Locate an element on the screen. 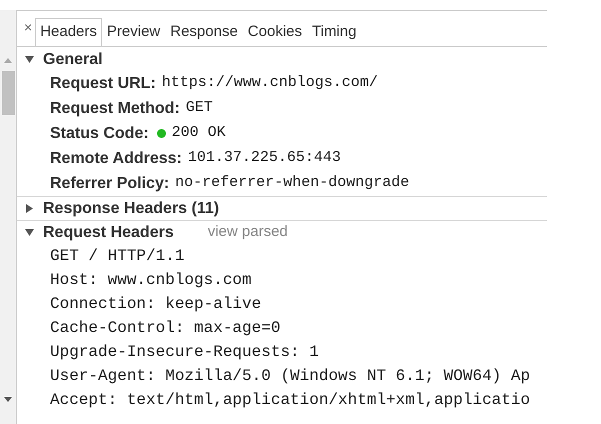 The image size is (601, 424). header-line: Cache-Control: max-age=0 is located at coordinates (165, 328).